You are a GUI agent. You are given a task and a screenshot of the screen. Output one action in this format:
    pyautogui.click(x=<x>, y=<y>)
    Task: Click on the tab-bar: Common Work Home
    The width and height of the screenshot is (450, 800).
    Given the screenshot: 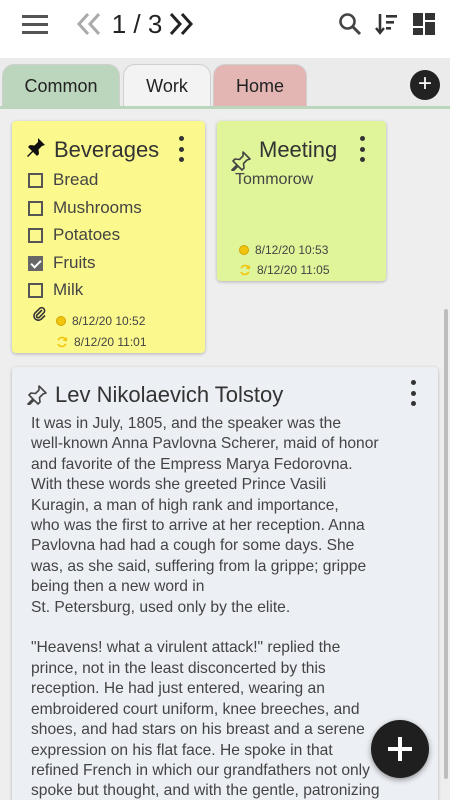 What is the action you would take?
    pyautogui.click(x=225, y=84)
    